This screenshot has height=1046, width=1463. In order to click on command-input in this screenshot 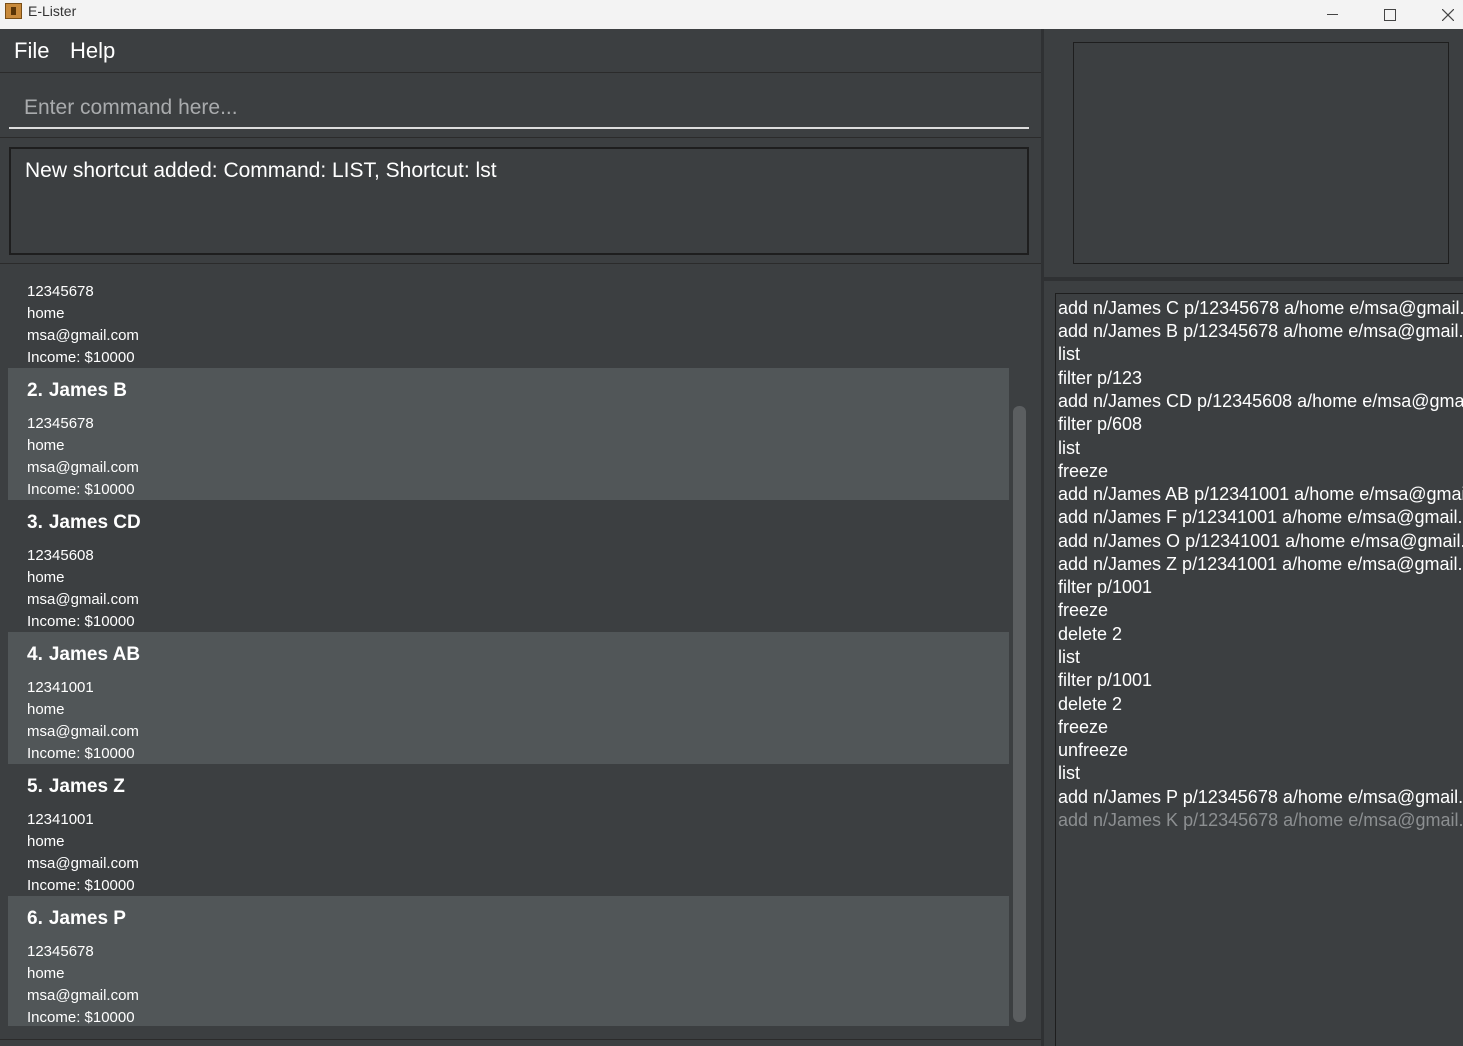, I will do `click(519, 107)`.